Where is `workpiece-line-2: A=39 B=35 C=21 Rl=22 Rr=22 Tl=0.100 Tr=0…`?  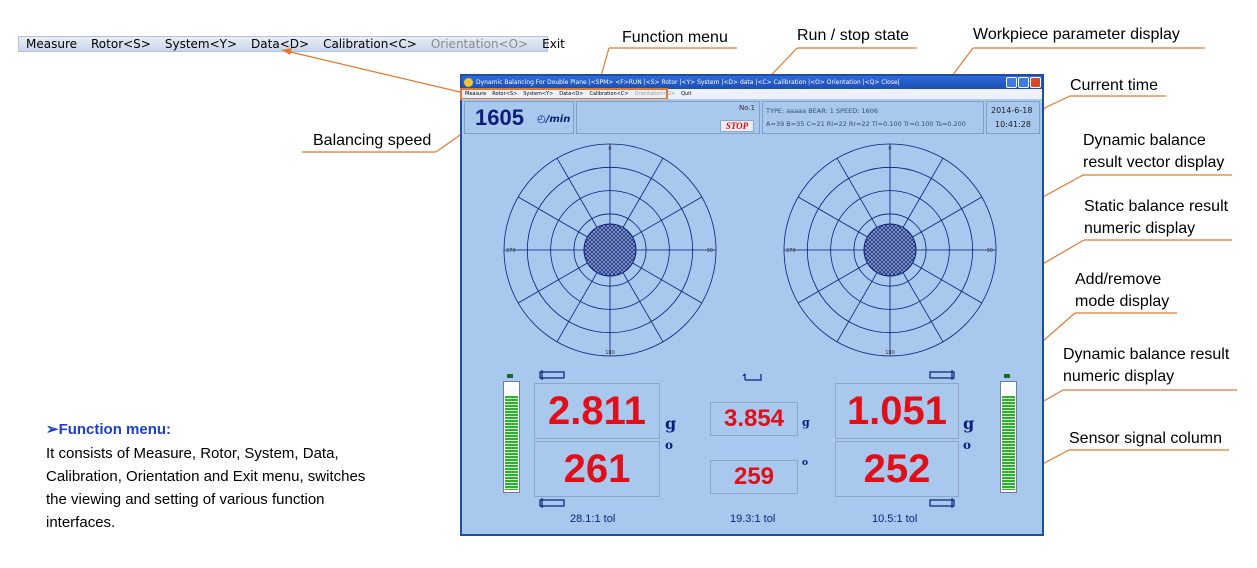
workpiece-line-2: A=39 B=35 C=21 Rl=22 Rr=22 Tl=0.100 Tr=0… is located at coordinates (866, 124).